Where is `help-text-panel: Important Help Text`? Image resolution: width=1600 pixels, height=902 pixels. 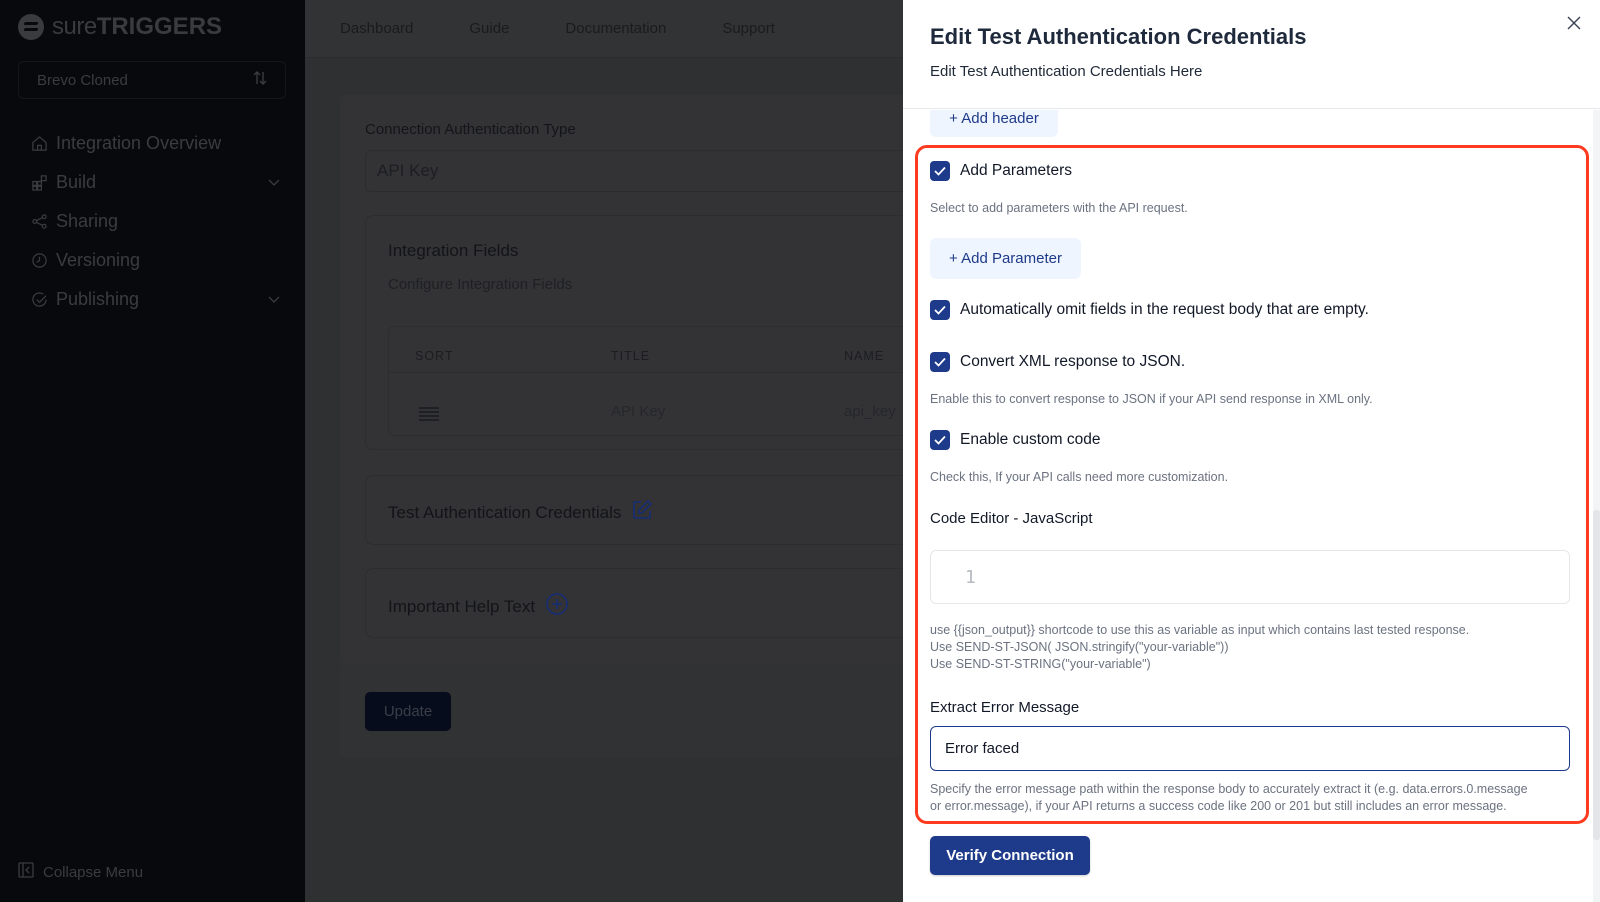 help-text-panel: Important Help Text is located at coordinates (645, 603).